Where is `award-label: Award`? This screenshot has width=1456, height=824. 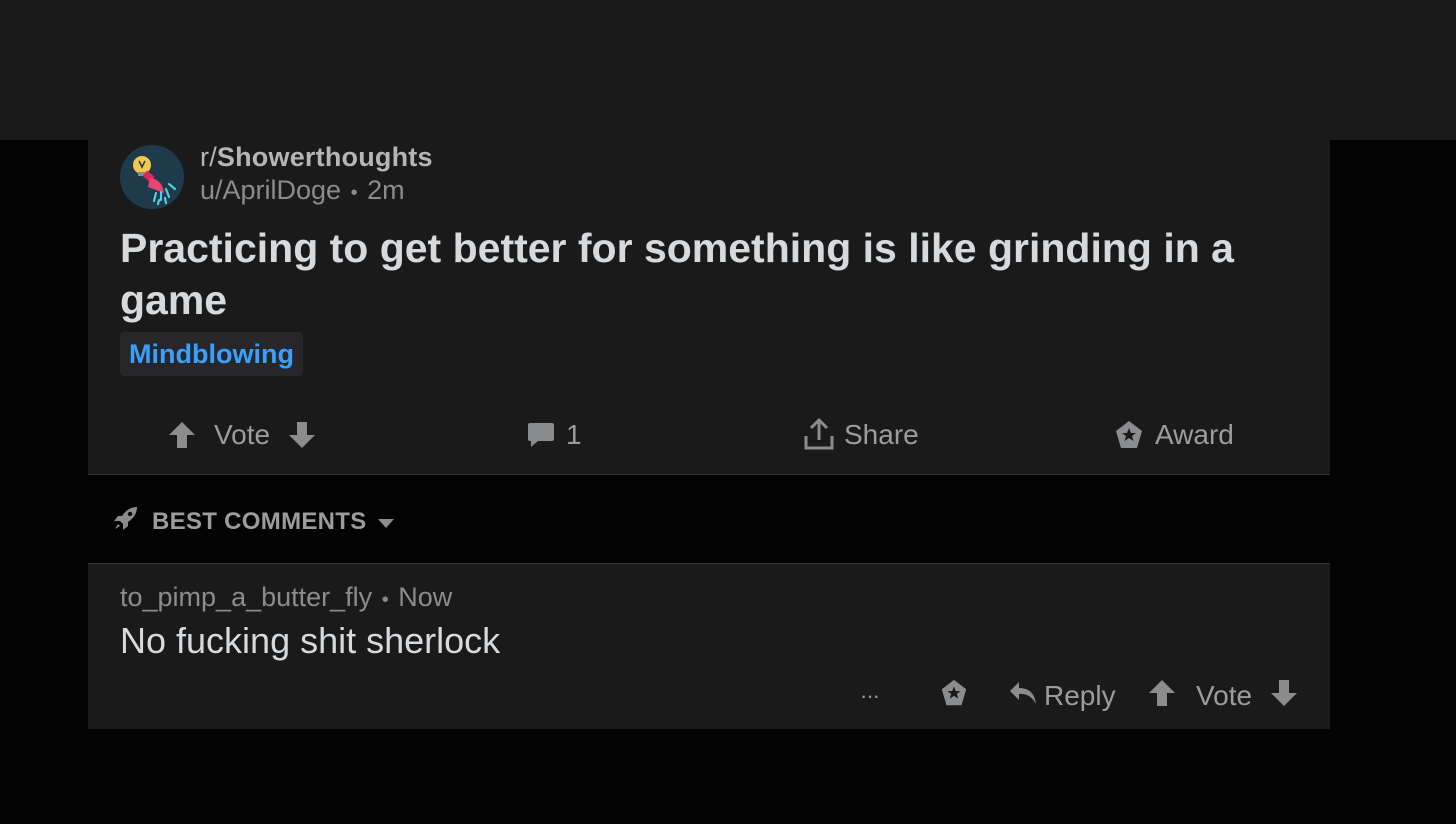
award-label: Award is located at coordinates (1194, 434).